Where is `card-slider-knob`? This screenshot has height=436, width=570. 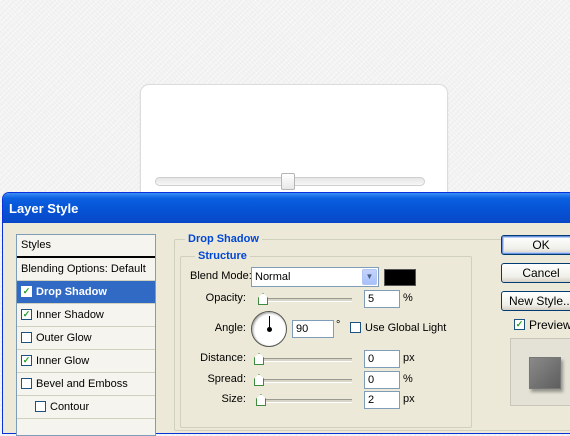 card-slider-knob is located at coordinates (288, 181).